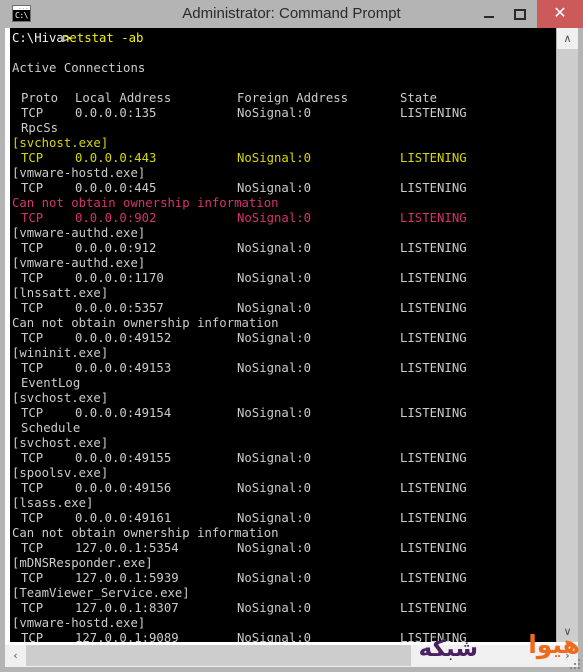 This screenshot has width=583, height=672. Describe the element at coordinates (283, 488) in the screenshot. I see `connection-row: TCP 0.0.0.0:49156 NoSignal:0 LISTENING` at that location.